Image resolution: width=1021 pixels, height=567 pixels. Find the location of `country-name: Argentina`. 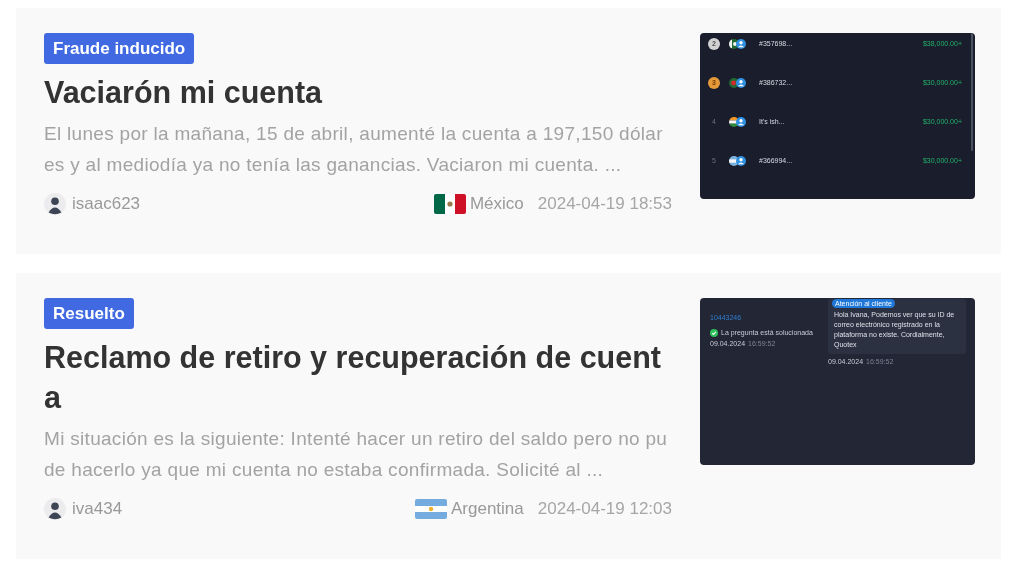

country-name: Argentina is located at coordinates (487, 509).